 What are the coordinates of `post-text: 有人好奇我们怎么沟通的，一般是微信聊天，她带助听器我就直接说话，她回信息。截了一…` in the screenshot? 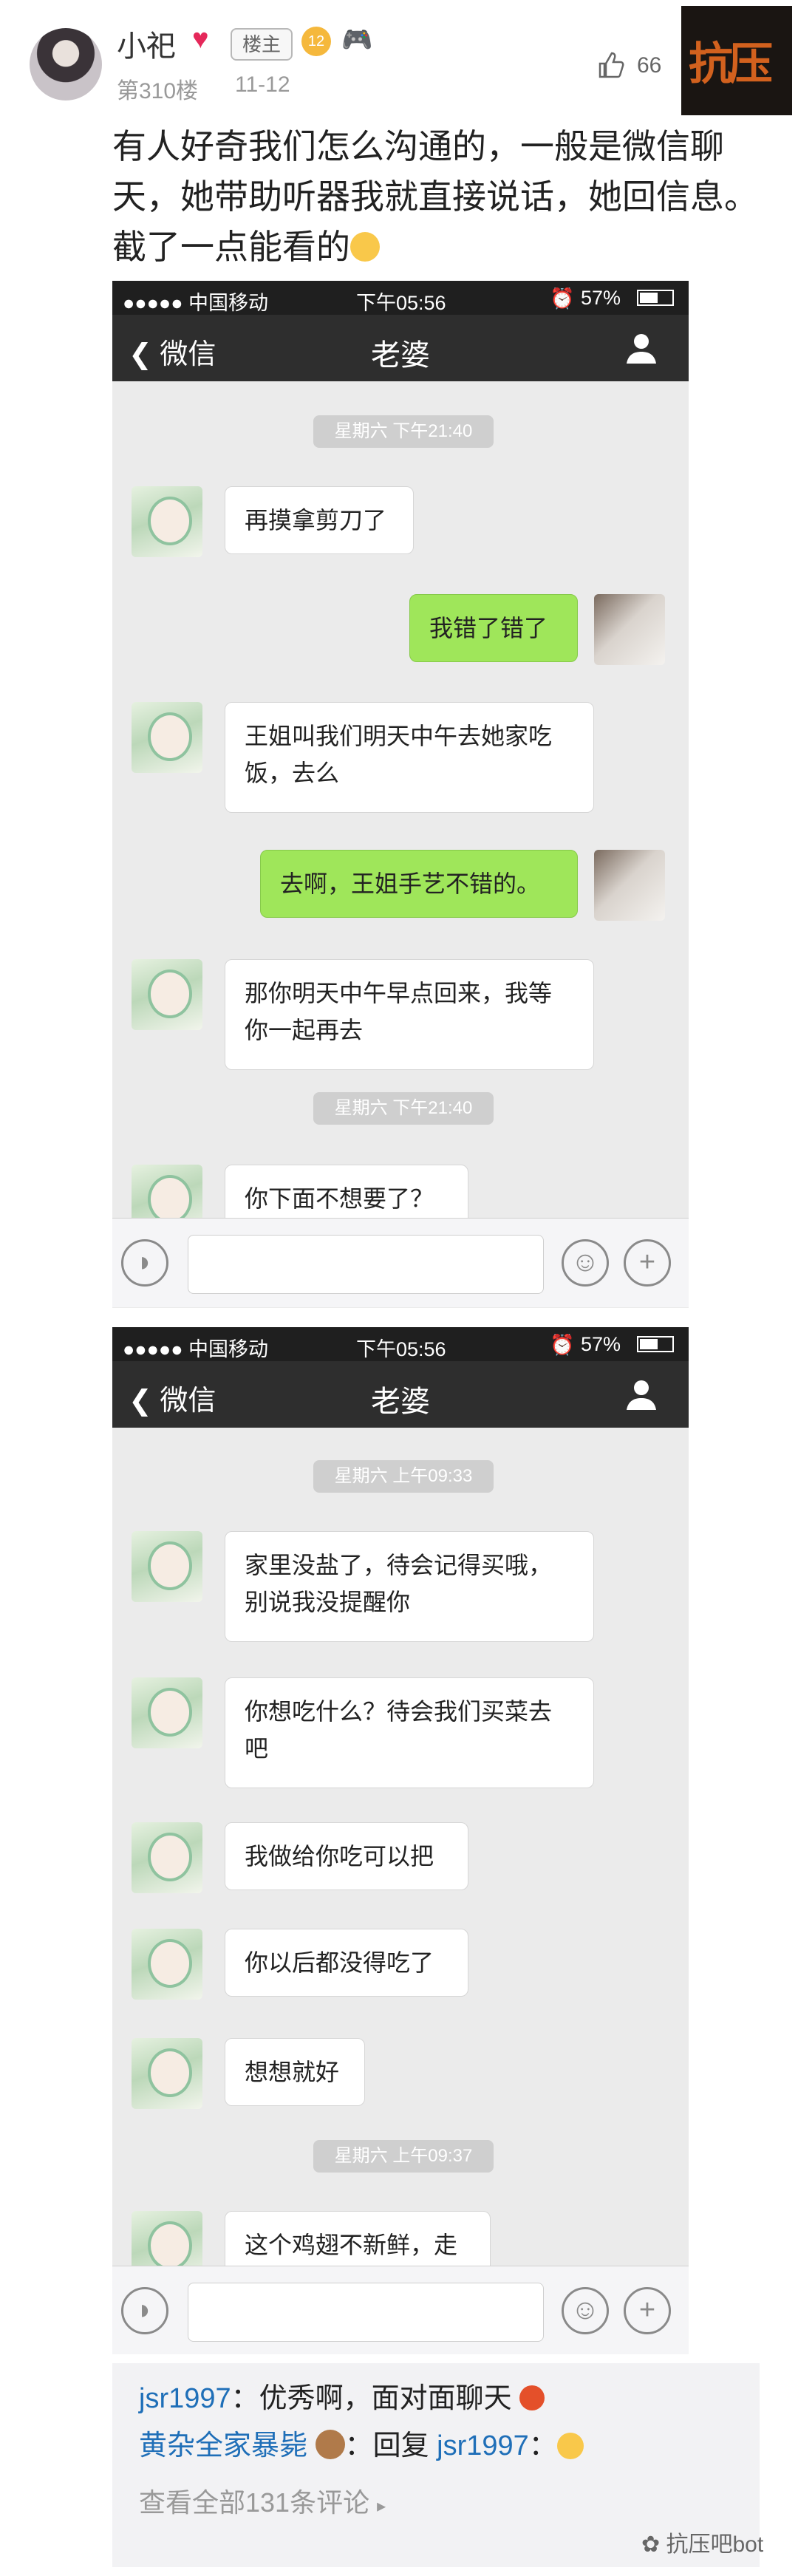 It's located at (437, 196).